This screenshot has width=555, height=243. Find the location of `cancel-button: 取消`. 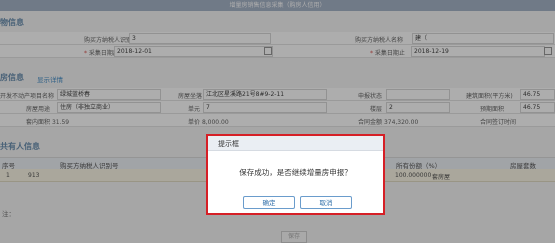

cancel-button: 取消 is located at coordinates (326, 202).